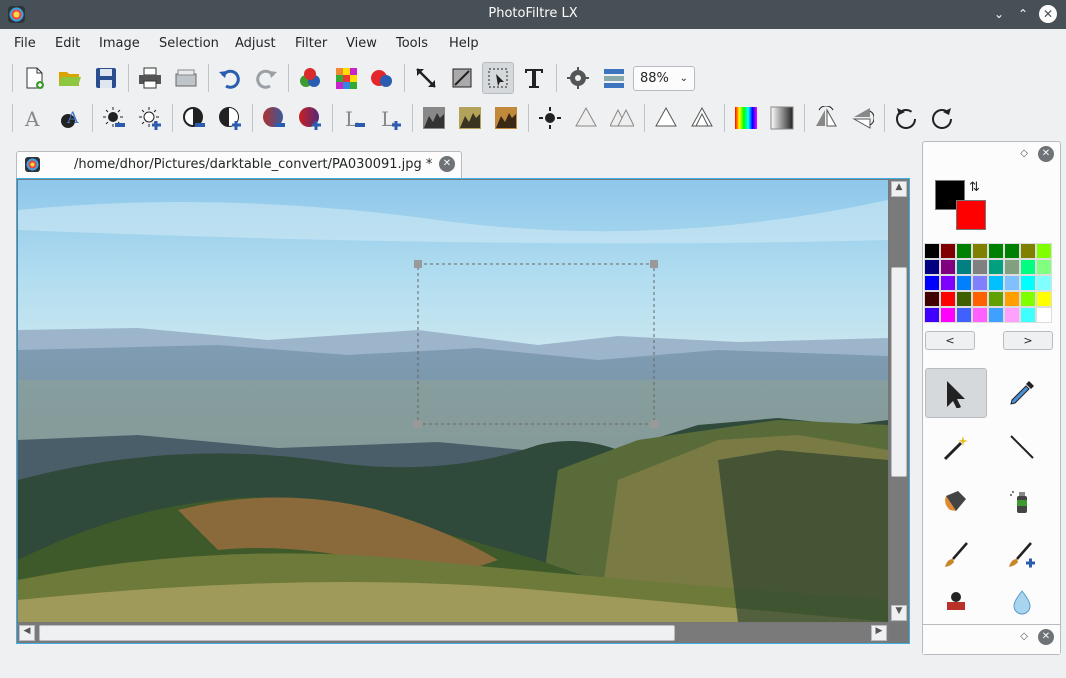 The image size is (1066, 678). Describe the element at coordinates (666, 118) in the screenshot. I see `sharpen-icon` at that location.